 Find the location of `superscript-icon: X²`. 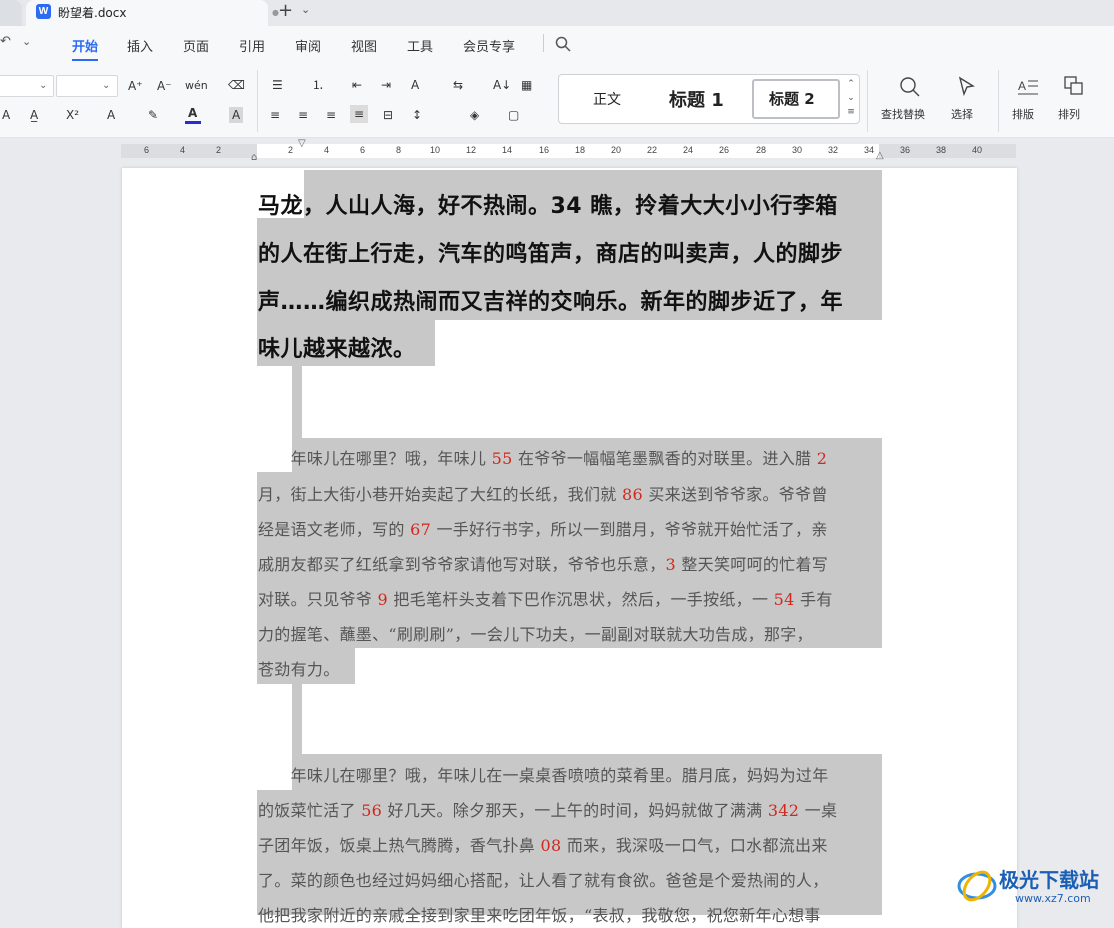

superscript-icon: X² is located at coordinates (72, 115).